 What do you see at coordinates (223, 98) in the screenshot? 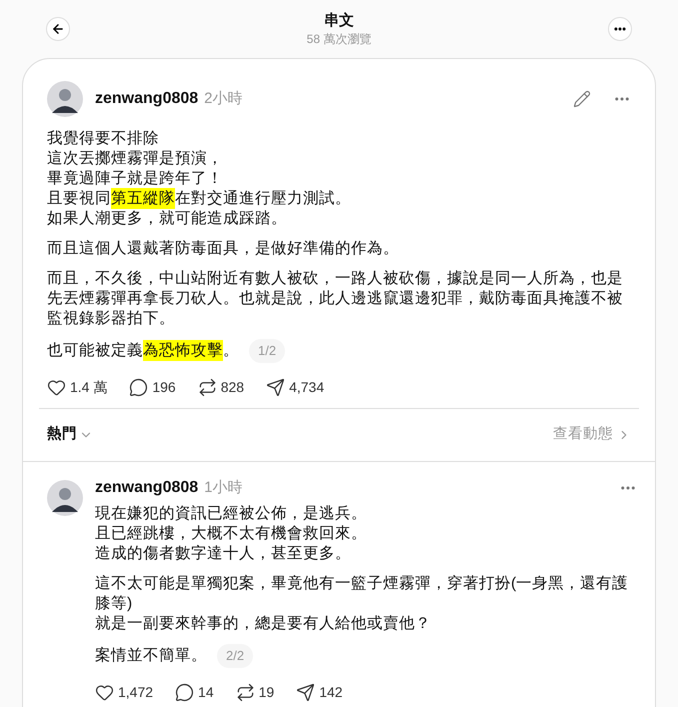
I see `post-time: 2小時` at bounding box center [223, 98].